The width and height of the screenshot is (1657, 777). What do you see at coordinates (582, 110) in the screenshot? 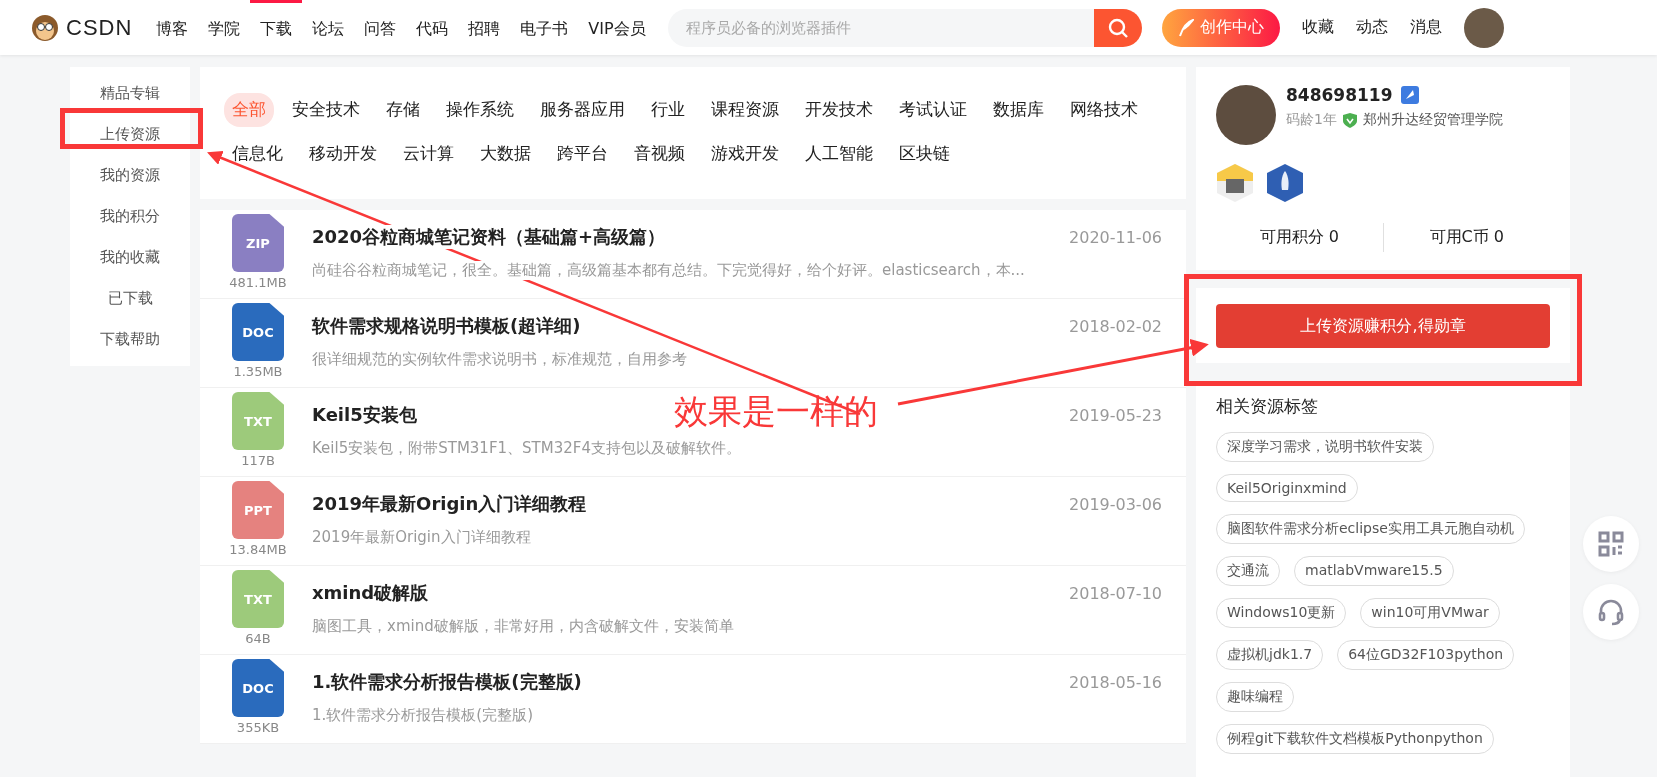
I see `category-tab: 服务器应用` at bounding box center [582, 110].